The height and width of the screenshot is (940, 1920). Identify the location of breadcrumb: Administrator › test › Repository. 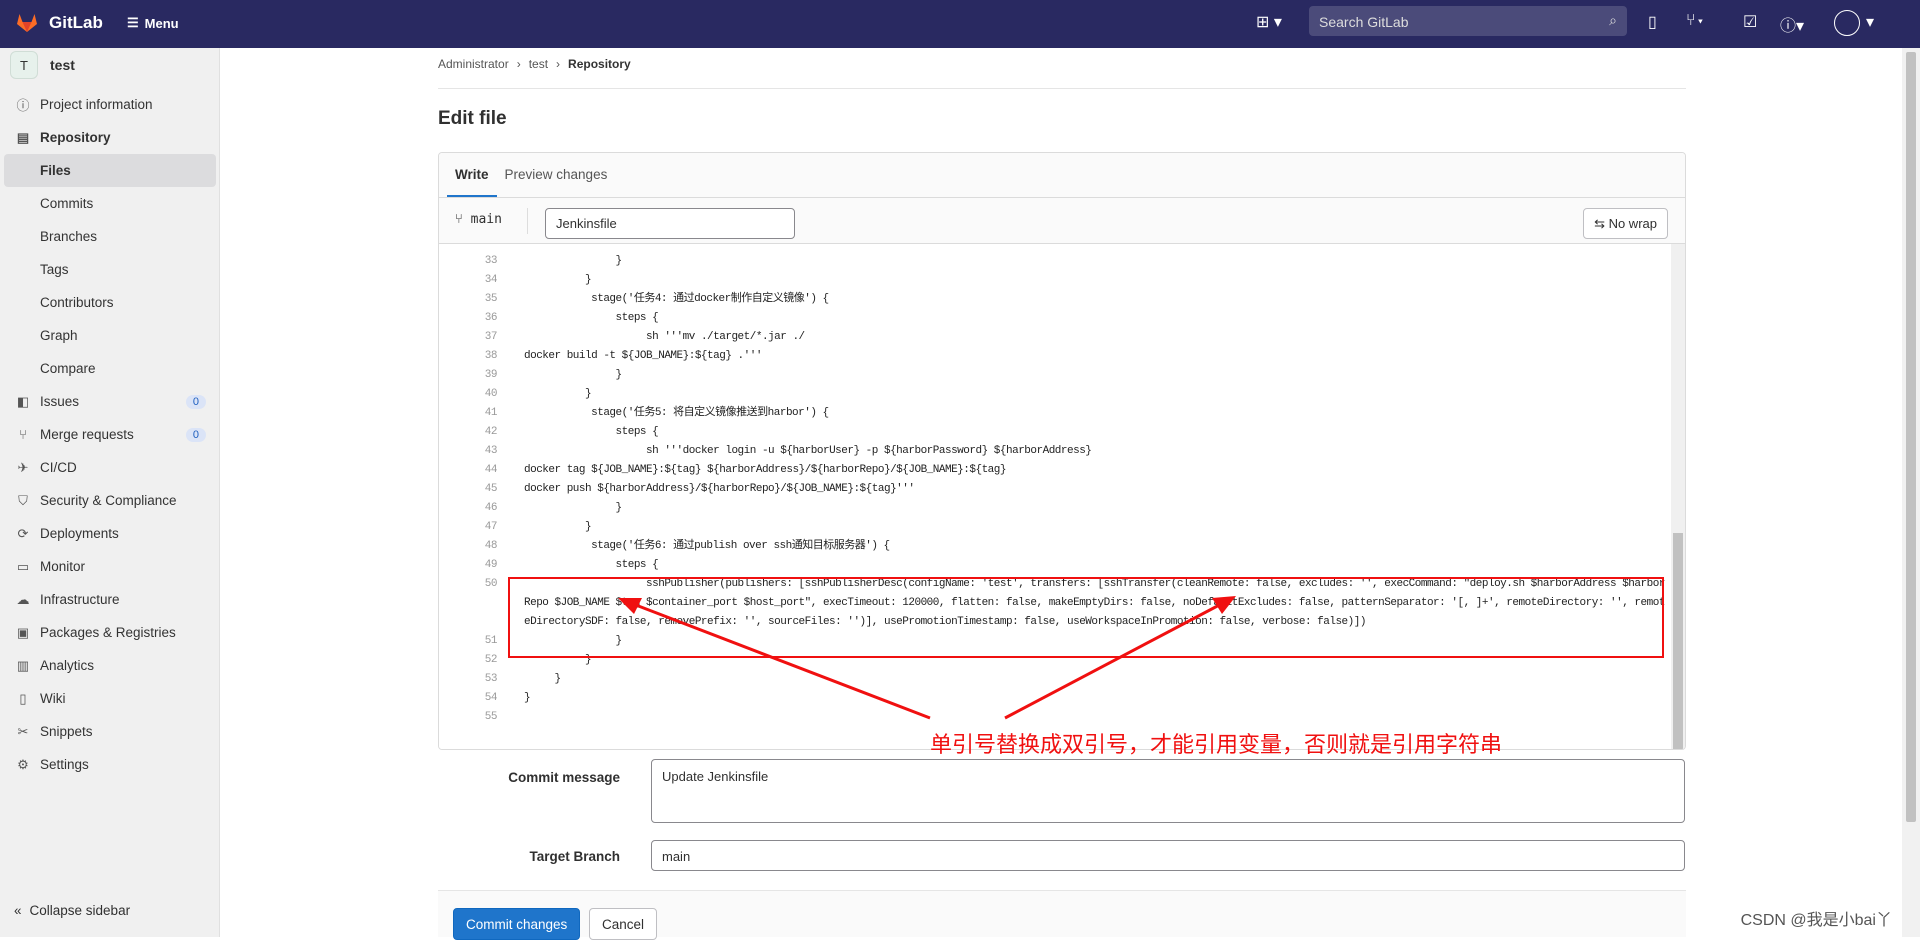
(534, 64).